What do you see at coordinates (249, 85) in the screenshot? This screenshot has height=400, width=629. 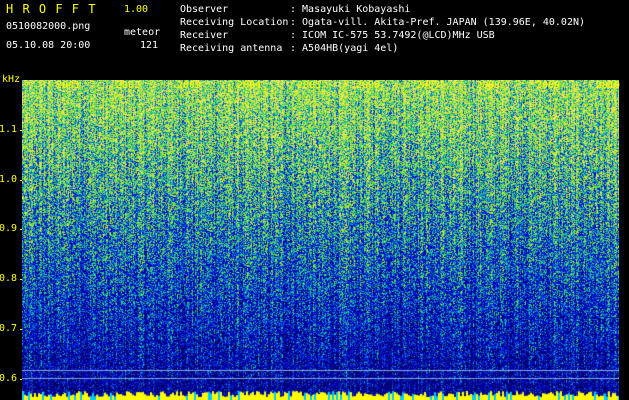 I see `x-year-label: 2004` at bounding box center [249, 85].